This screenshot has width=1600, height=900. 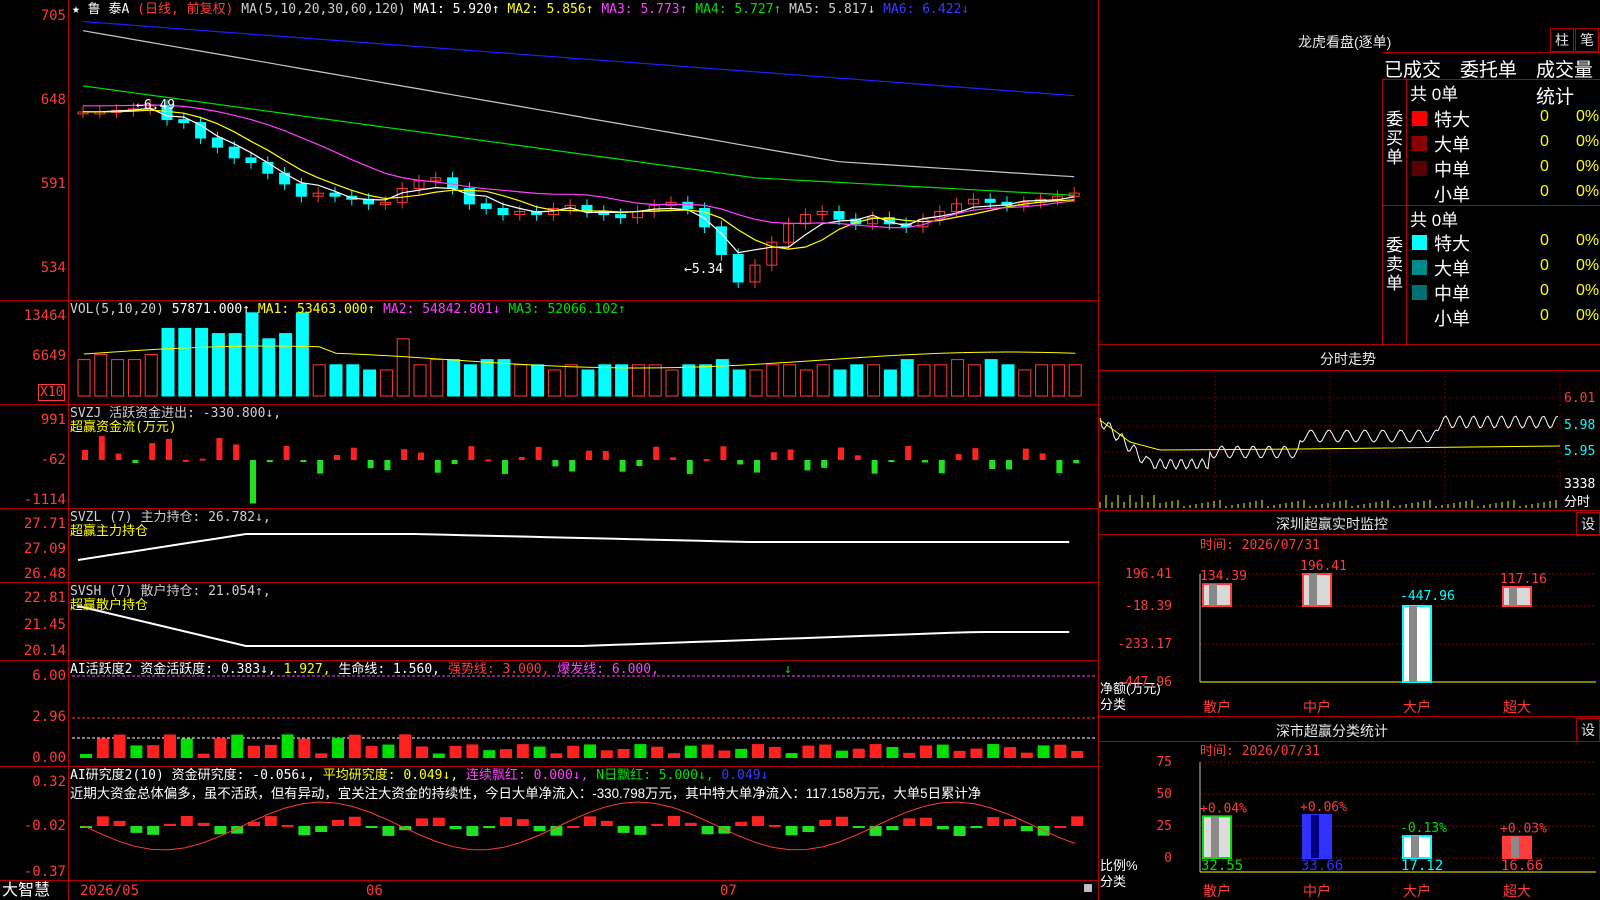 What do you see at coordinates (1223, 808) in the screenshot?
I see `ratio-change-label: +0.04%` at bounding box center [1223, 808].